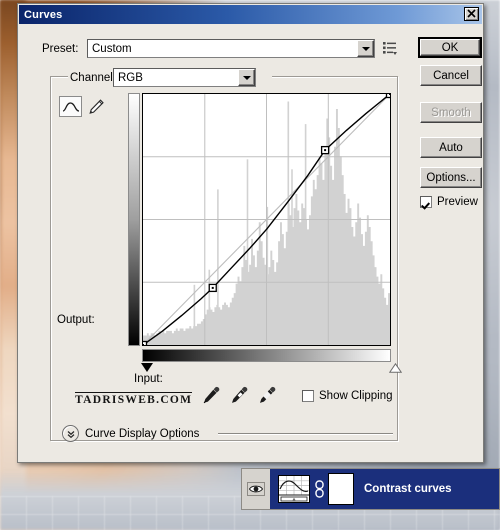  What do you see at coordinates (184, 77) in the screenshot?
I see `channel-dropdown: RGB` at bounding box center [184, 77].